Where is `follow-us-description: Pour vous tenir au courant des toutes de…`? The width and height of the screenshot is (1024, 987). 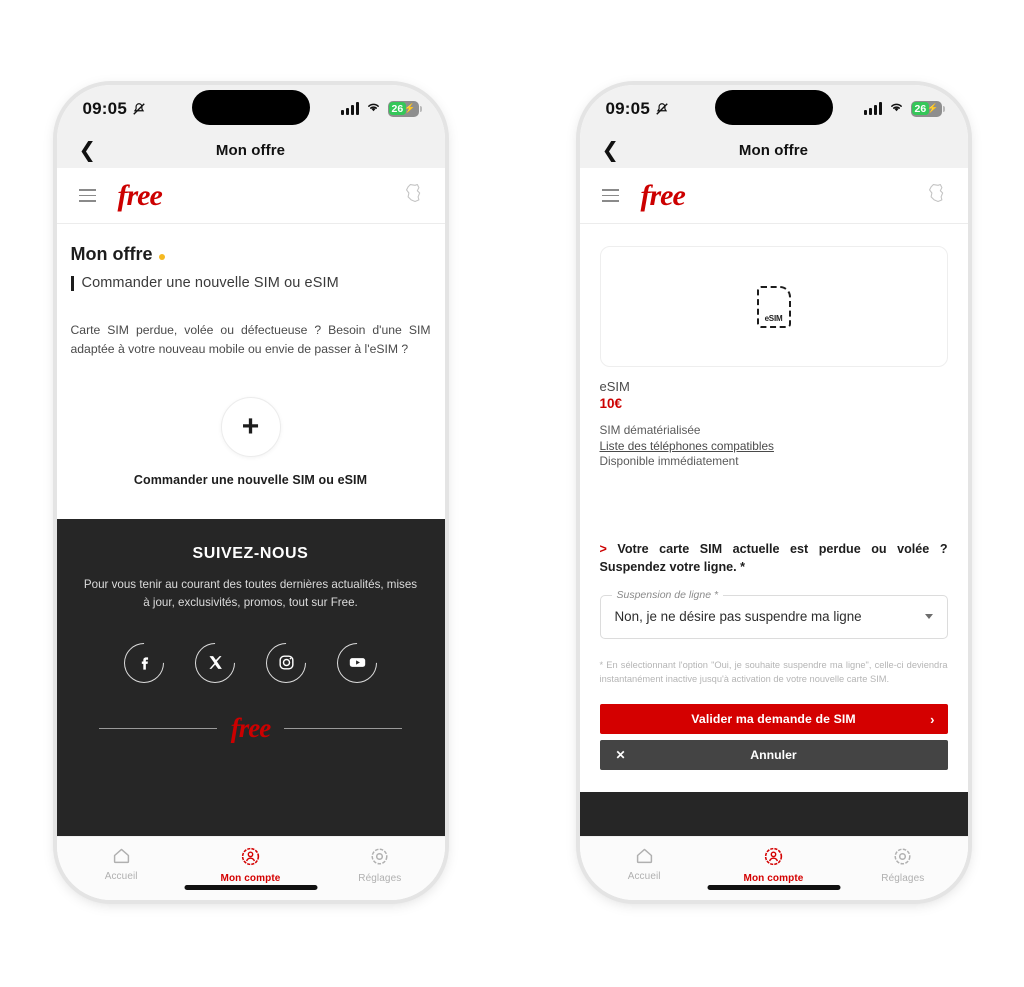 follow-us-description: Pour vous tenir au courant des toutes de… is located at coordinates (250, 593).